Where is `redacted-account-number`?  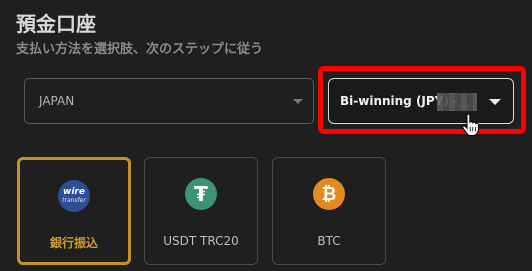
redacted-account-number is located at coordinates (457, 102).